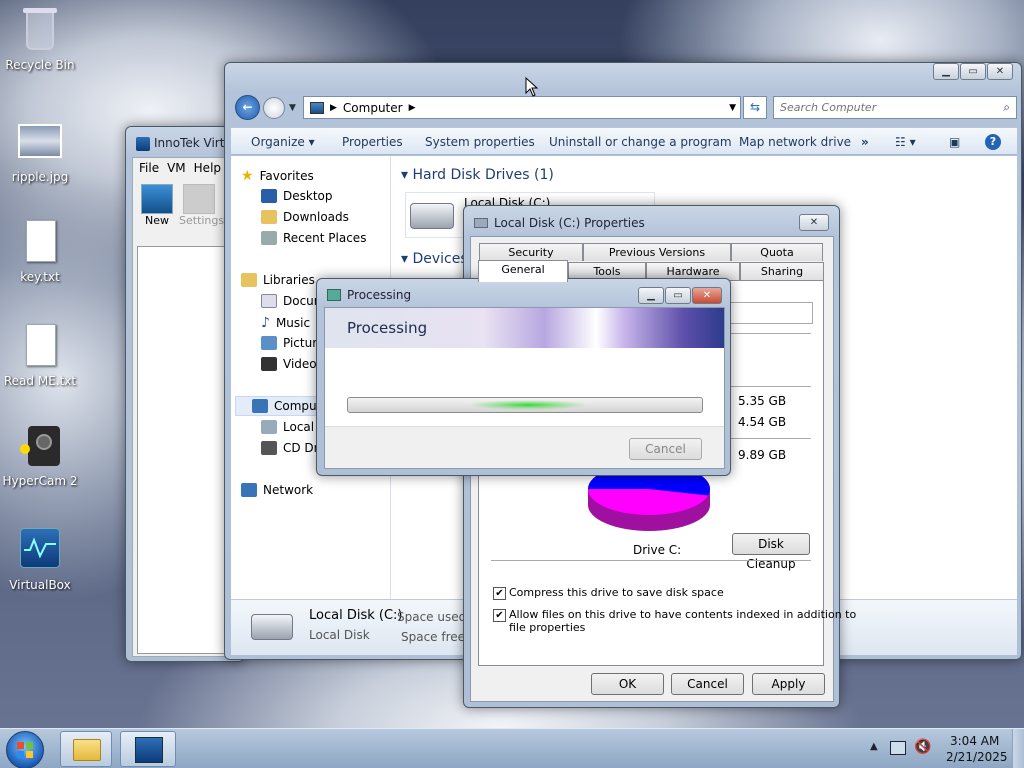  I want to click on tray-show-hidden-icon: ▲, so click(874, 746).